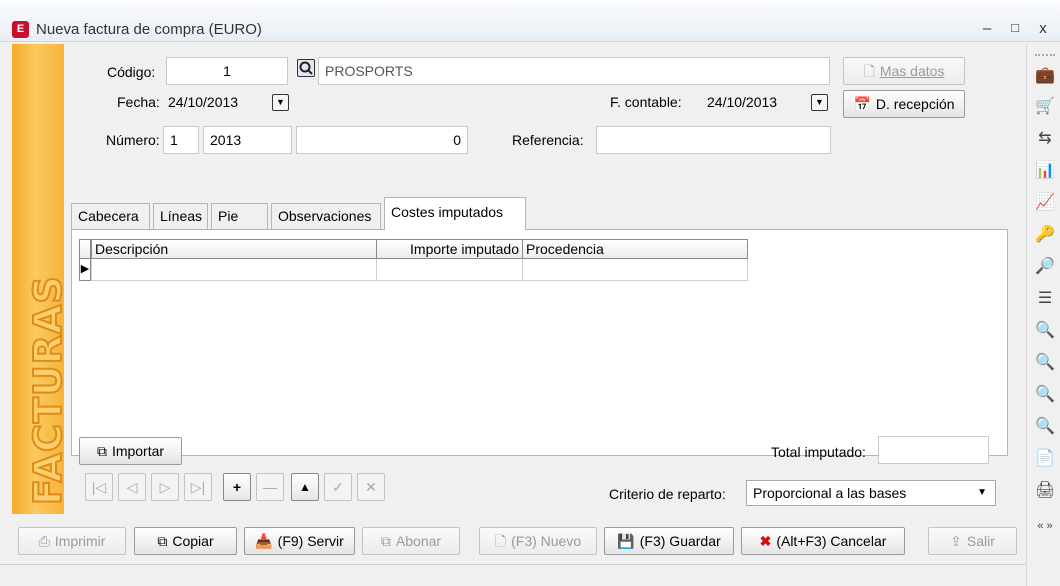 The height and width of the screenshot is (586, 1060). Describe the element at coordinates (987, 28) in the screenshot. I see `minimize-button: –` at that location.